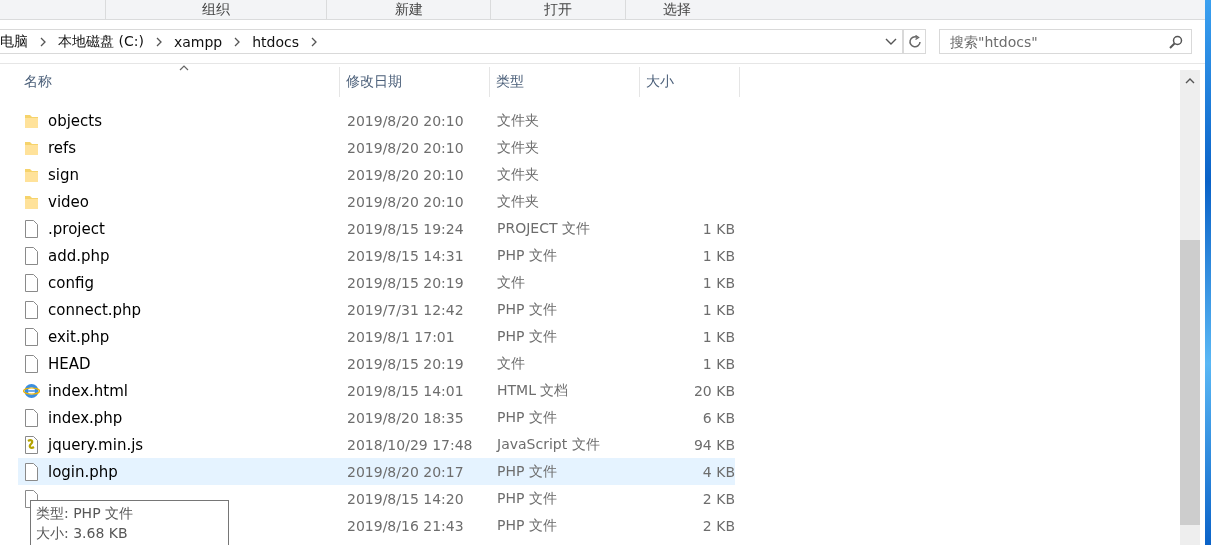 Image resolution: width=1211 pixels, height=545 pixels. What do you see at coordinates (38, 82) in the screenshot?
I see `column-label: 名称` at bounding box center [38, 82].